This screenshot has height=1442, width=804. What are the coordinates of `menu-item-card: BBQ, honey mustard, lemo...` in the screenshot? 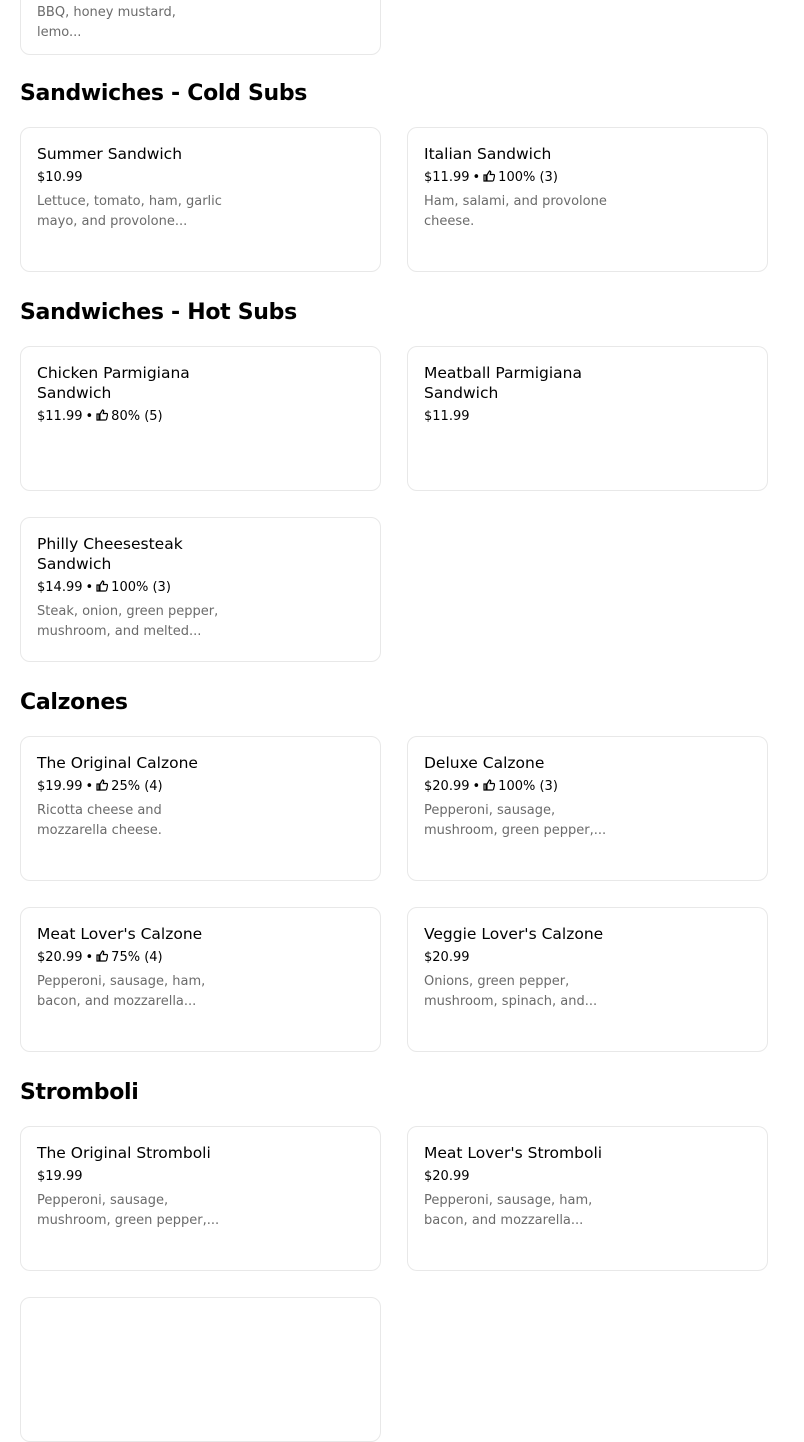 It's located at (200, 27).